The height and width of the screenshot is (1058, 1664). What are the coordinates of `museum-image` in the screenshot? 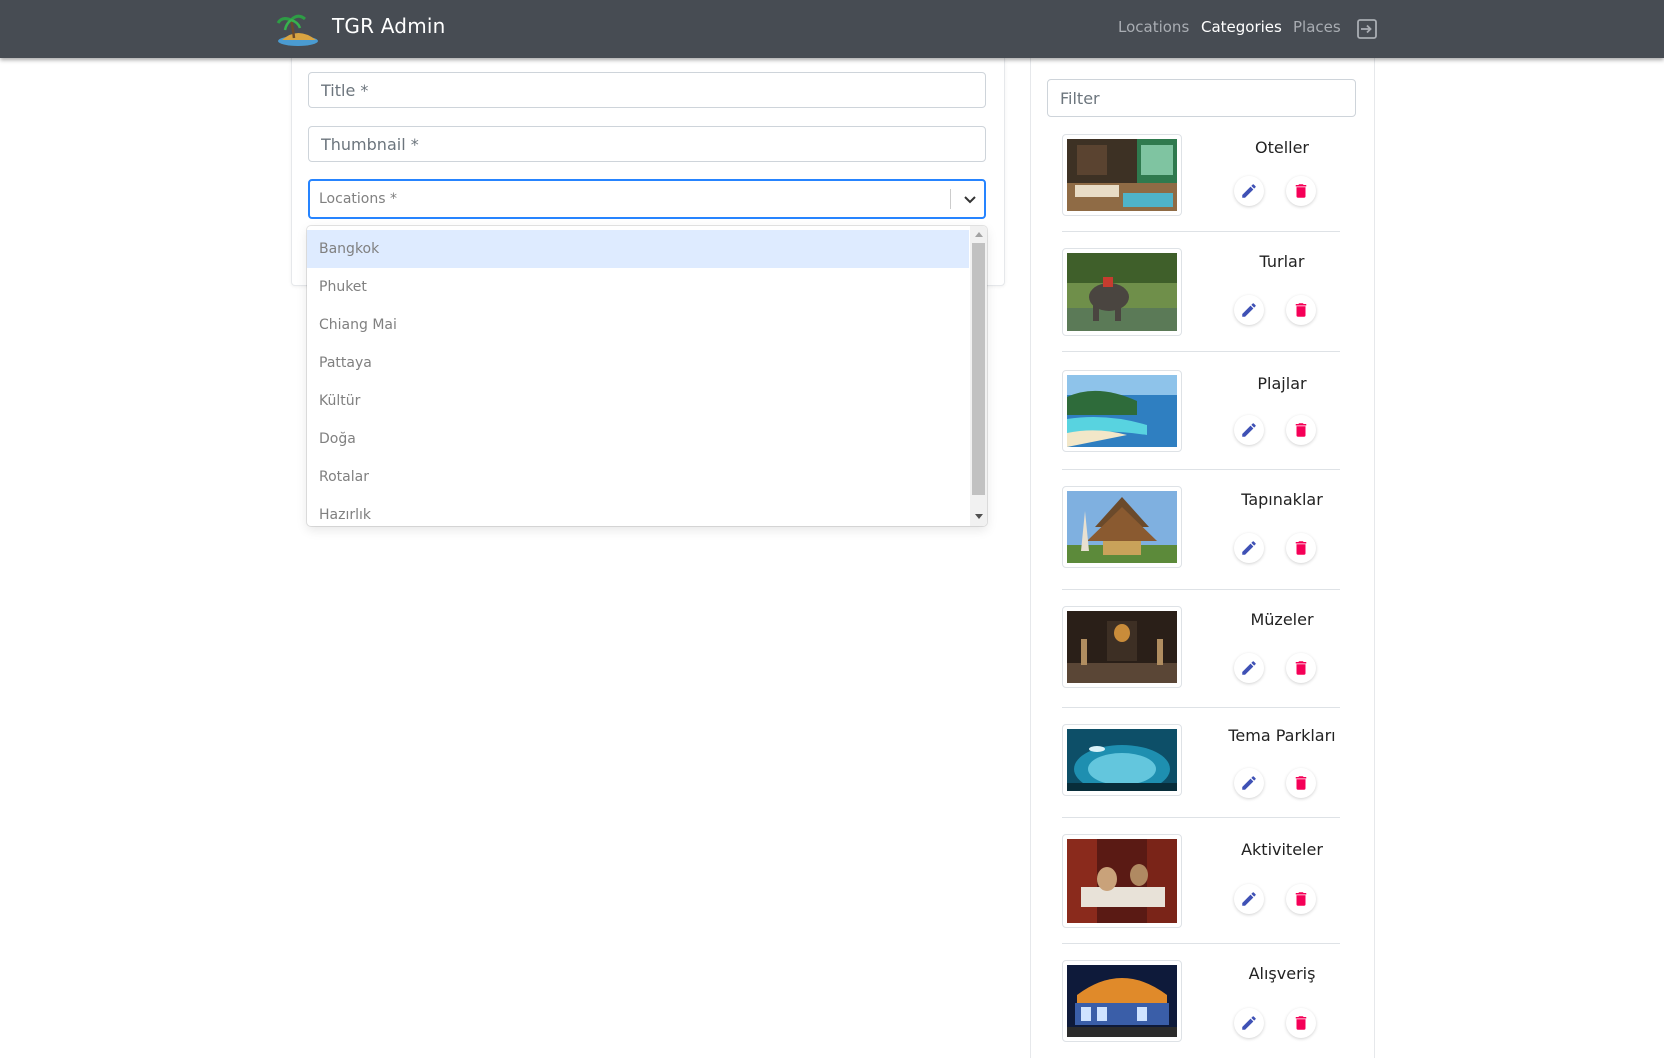 It's located at (1122, 647).